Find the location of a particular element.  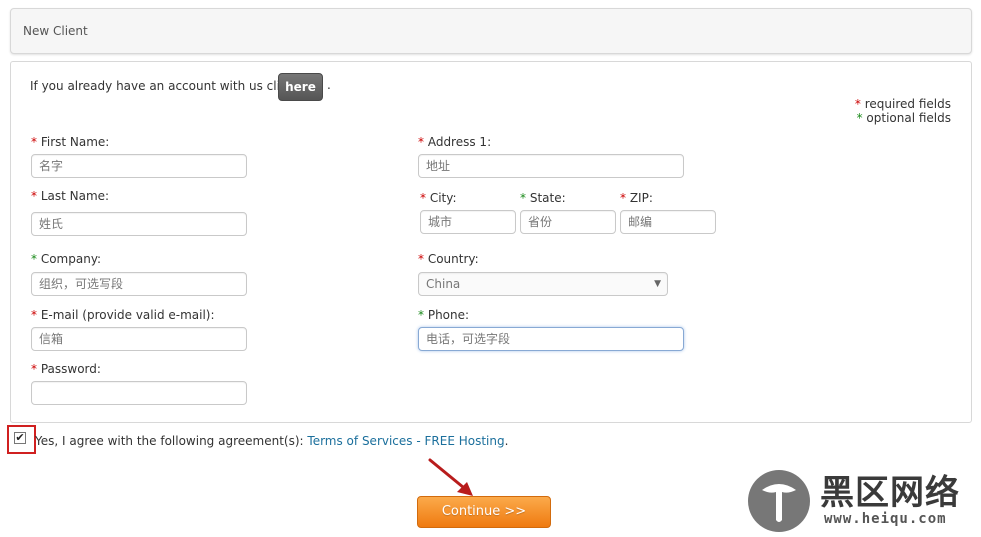

company-label: * Company: is located at coordinates (66, 259).